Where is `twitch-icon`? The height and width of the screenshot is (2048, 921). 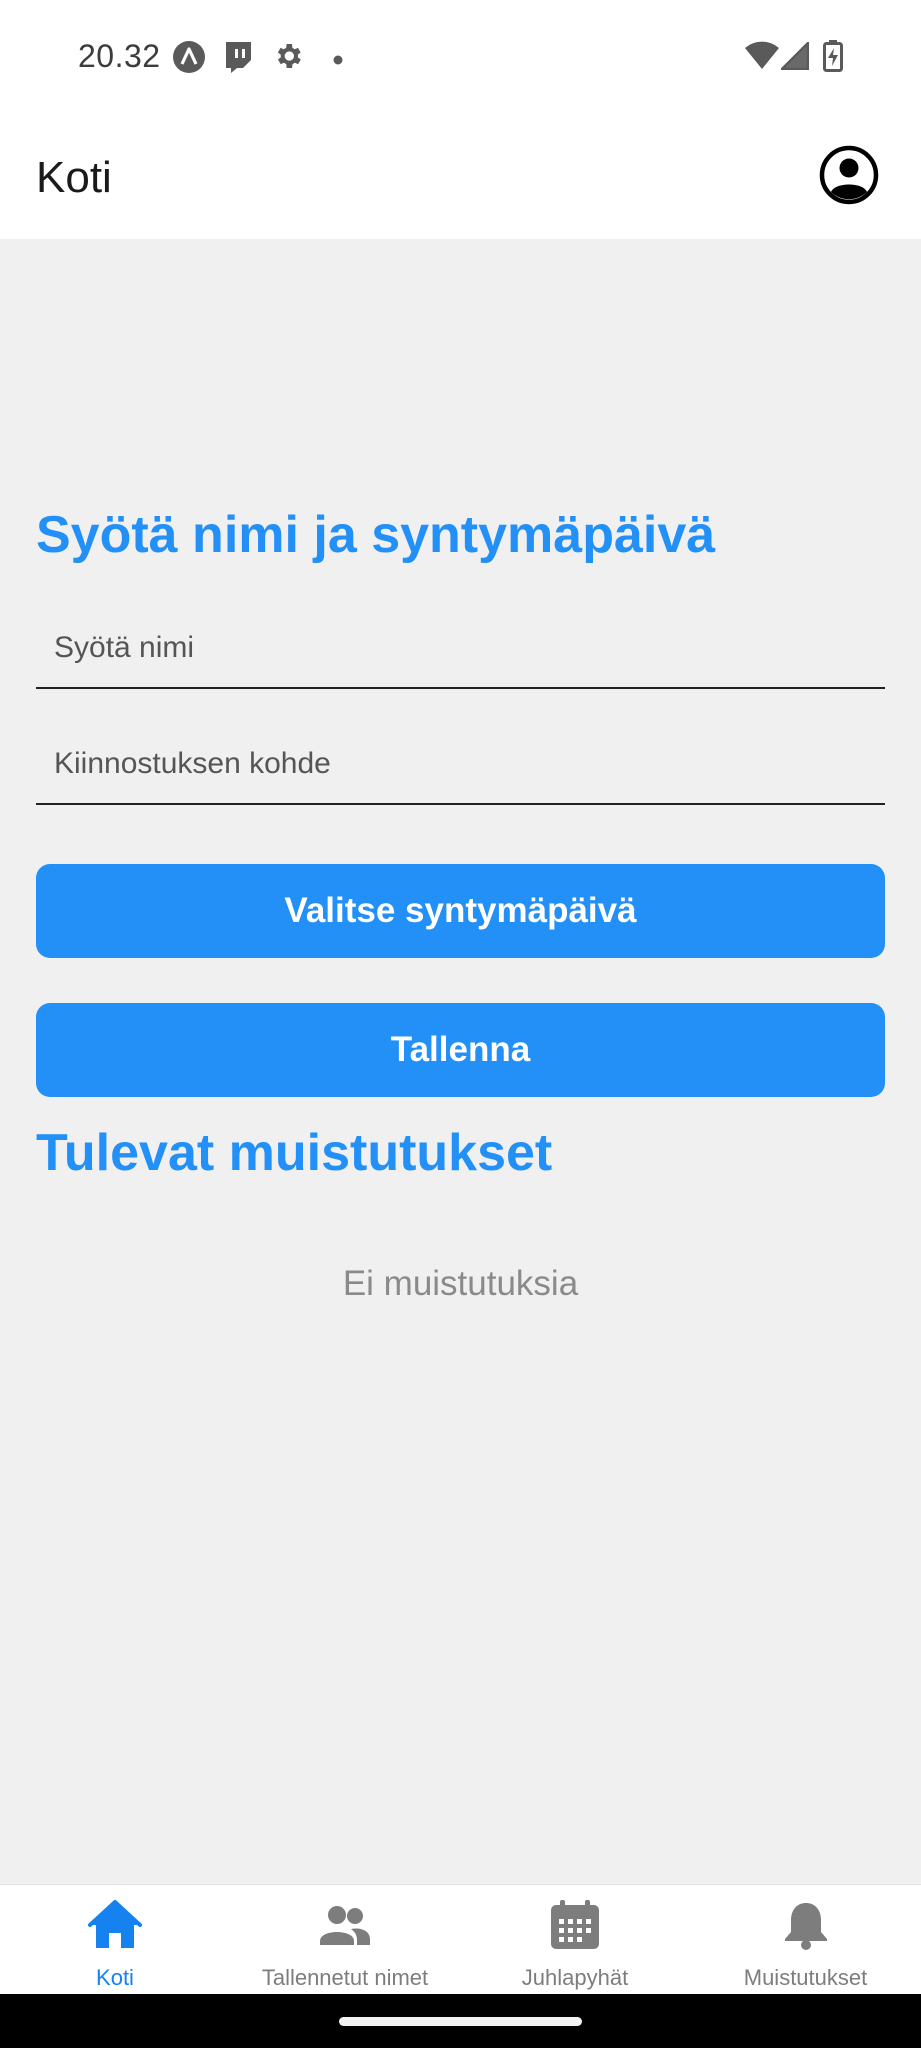
twitch-icon is located at coordinates (238, 59).